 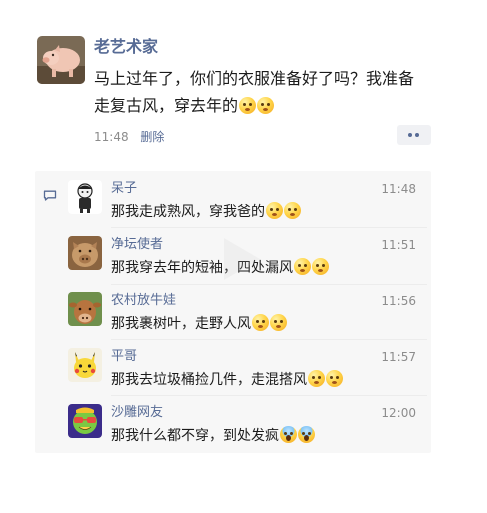 I want to click on comment-time: 11:56, so click(x=398, y=301).